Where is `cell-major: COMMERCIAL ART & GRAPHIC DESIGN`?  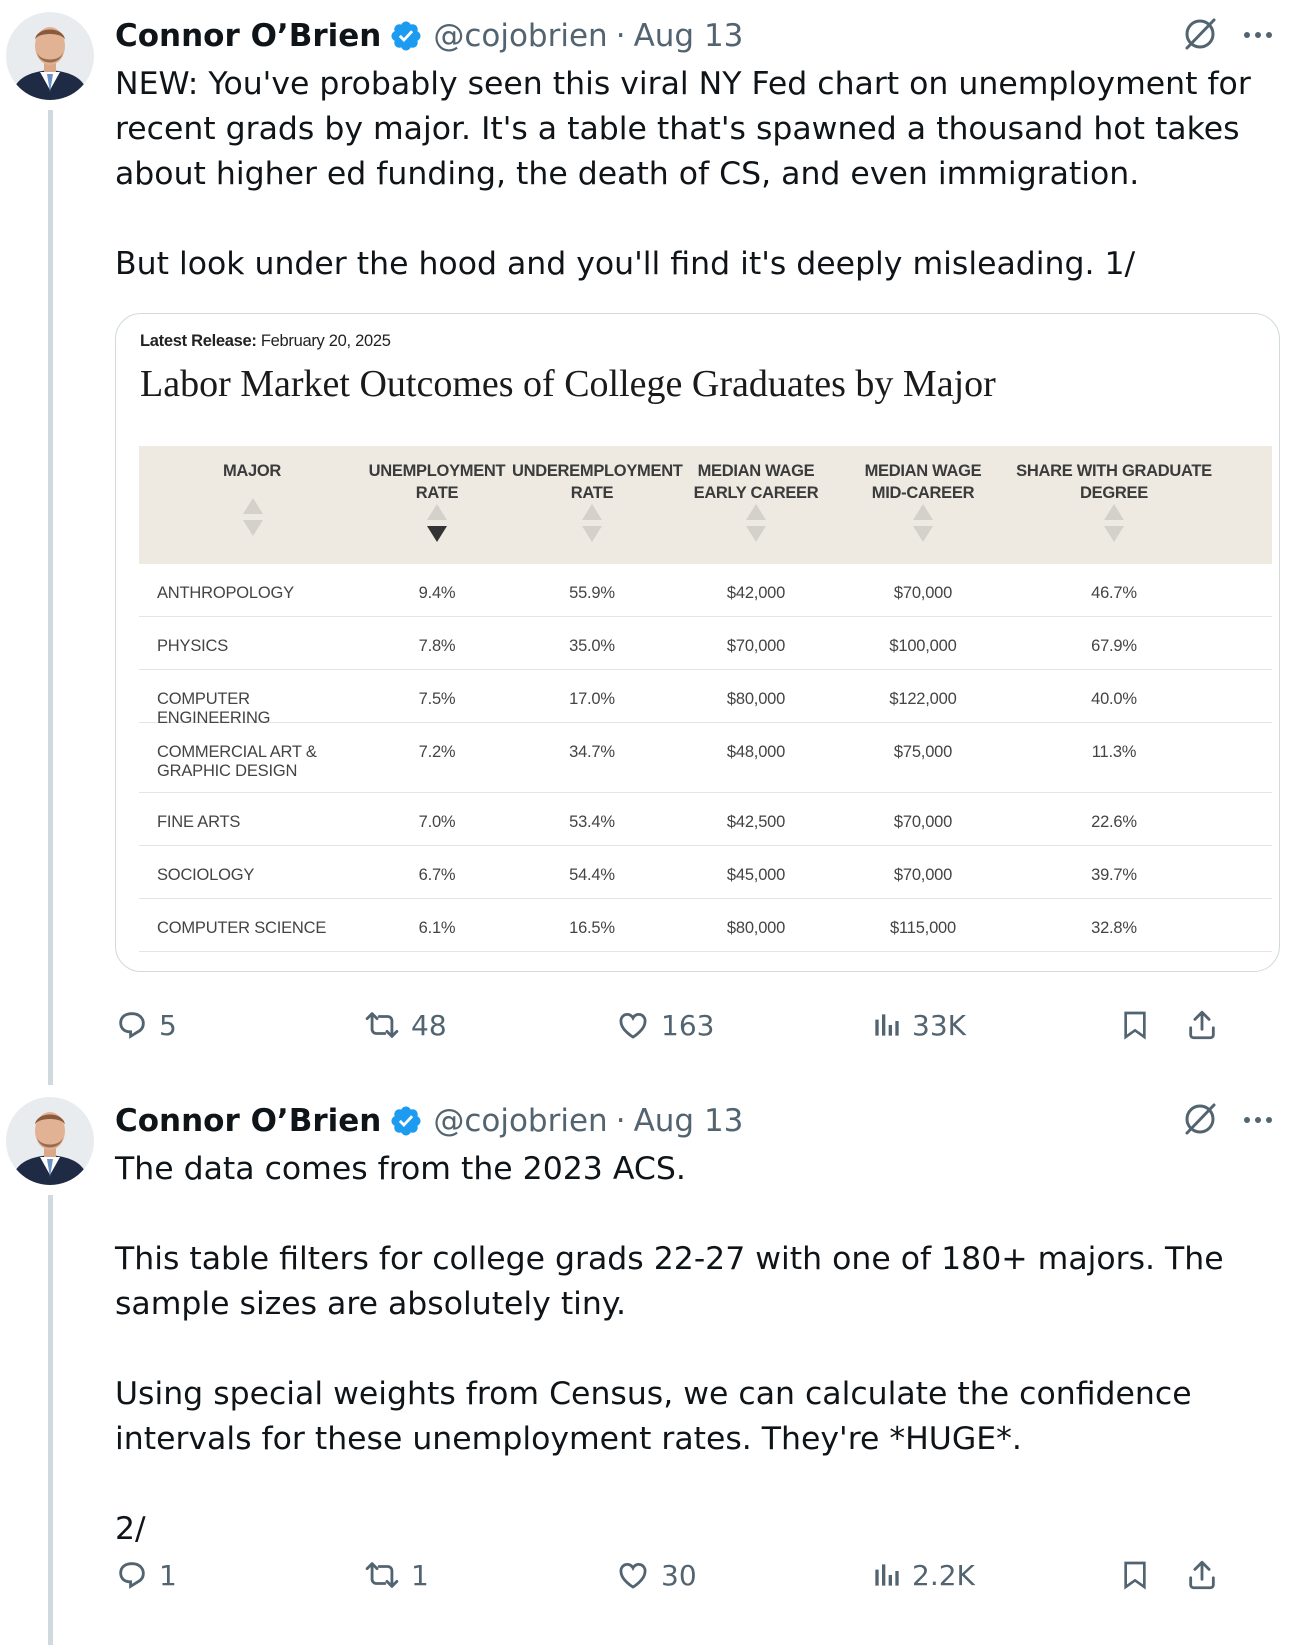 cell-major: COMMERCIAL ART & GRAPHIC DESIGN is located at coordinates (257, 762).